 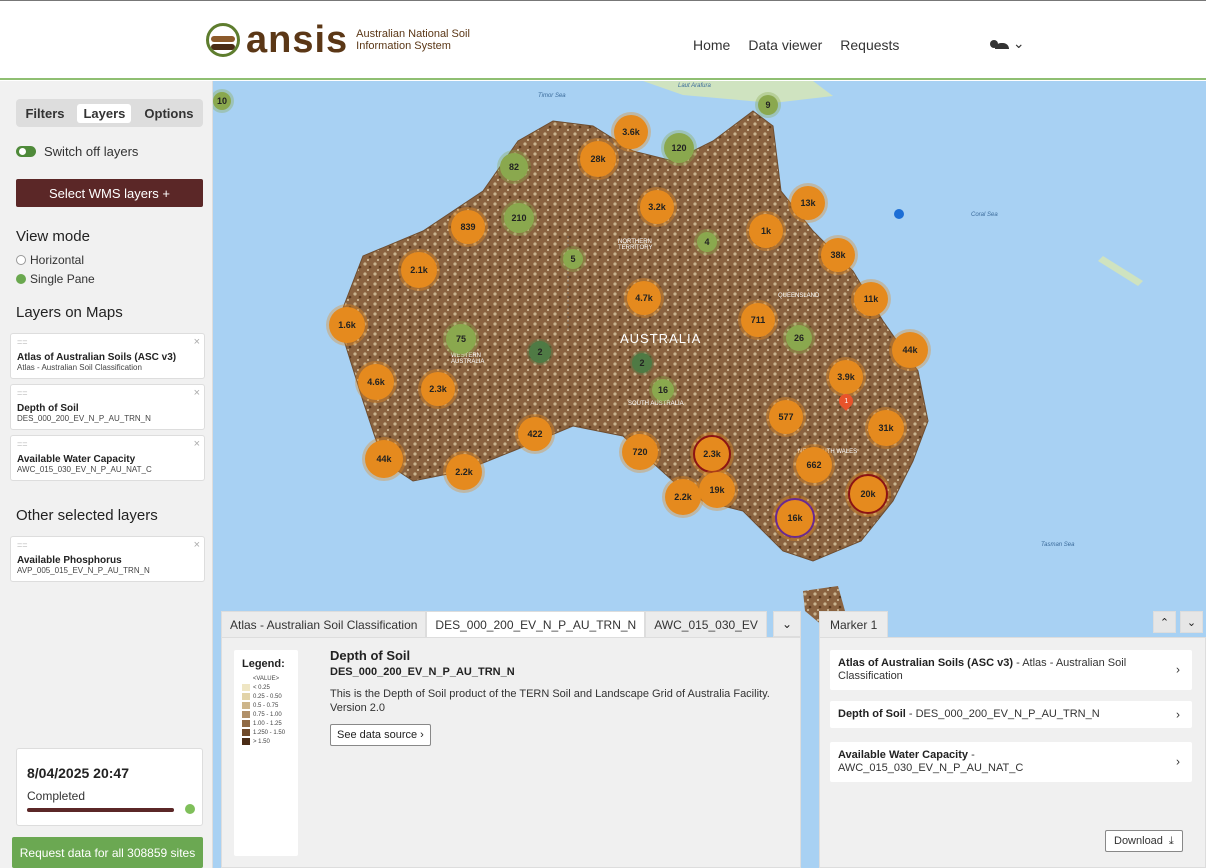 I want to click on cluster-marker: 839, so click(x=468, y=227).